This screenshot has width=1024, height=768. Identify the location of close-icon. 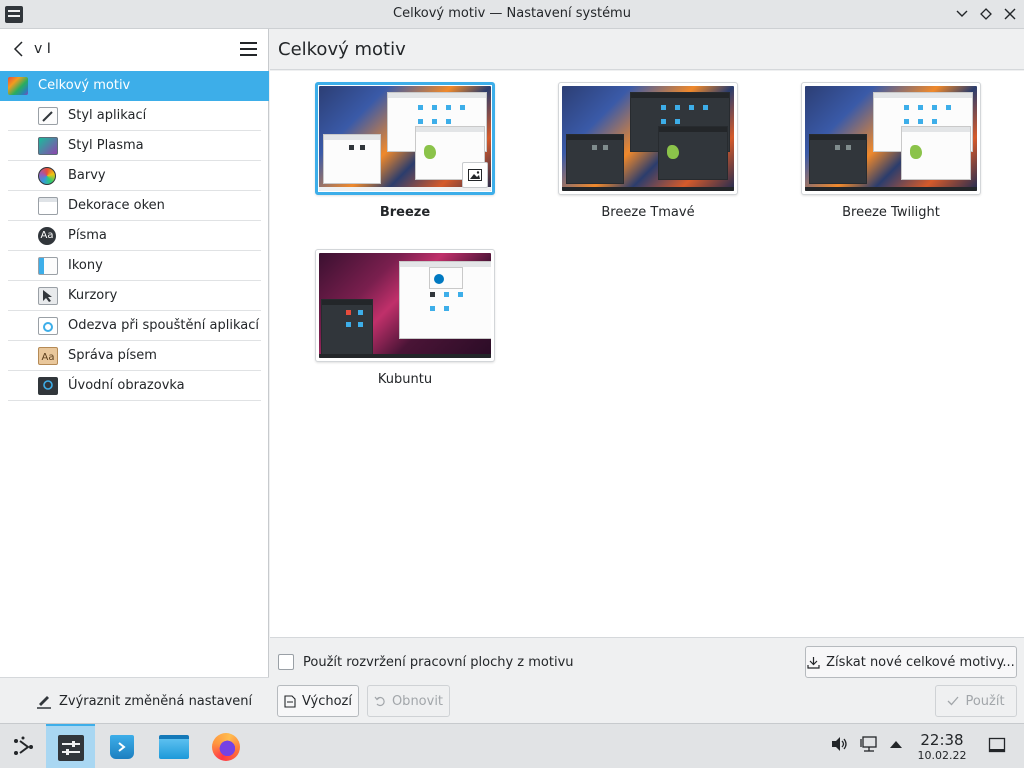
(1010, 14).